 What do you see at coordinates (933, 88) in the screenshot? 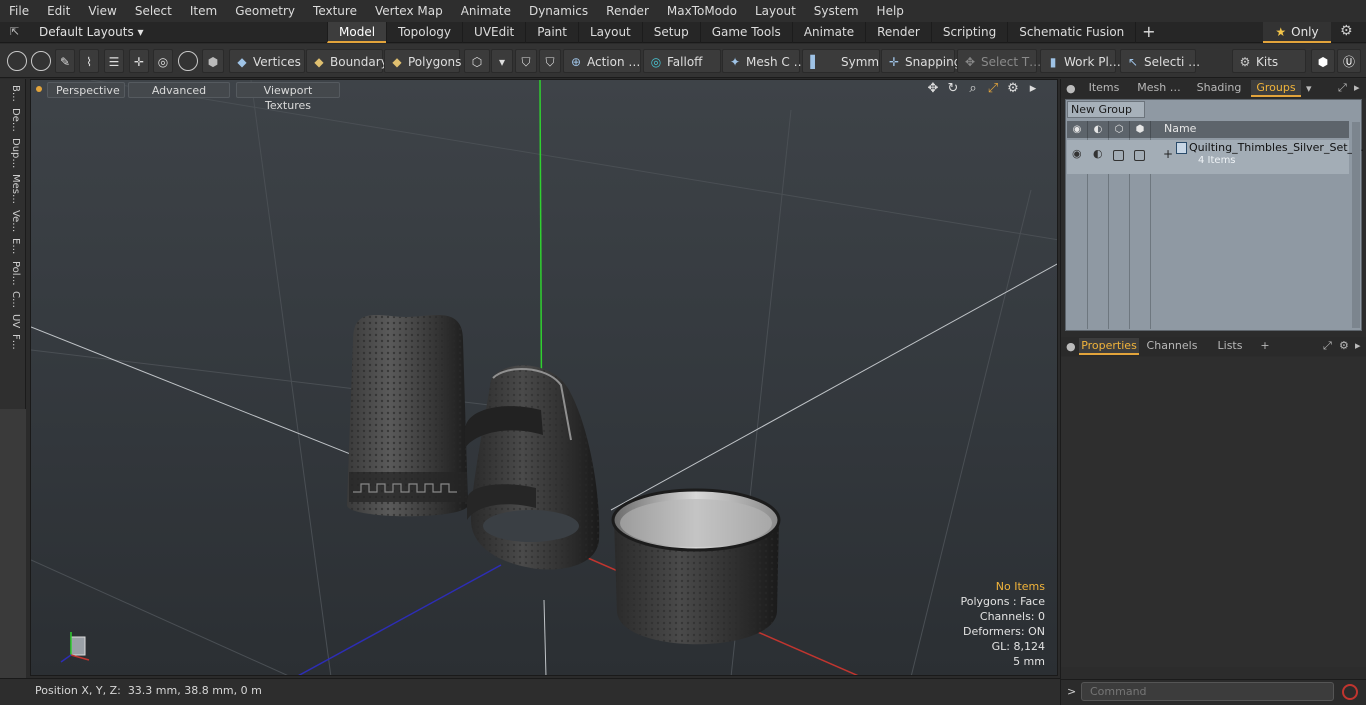
I see `pan-icon: ✥` at bounding box center [933, 88].